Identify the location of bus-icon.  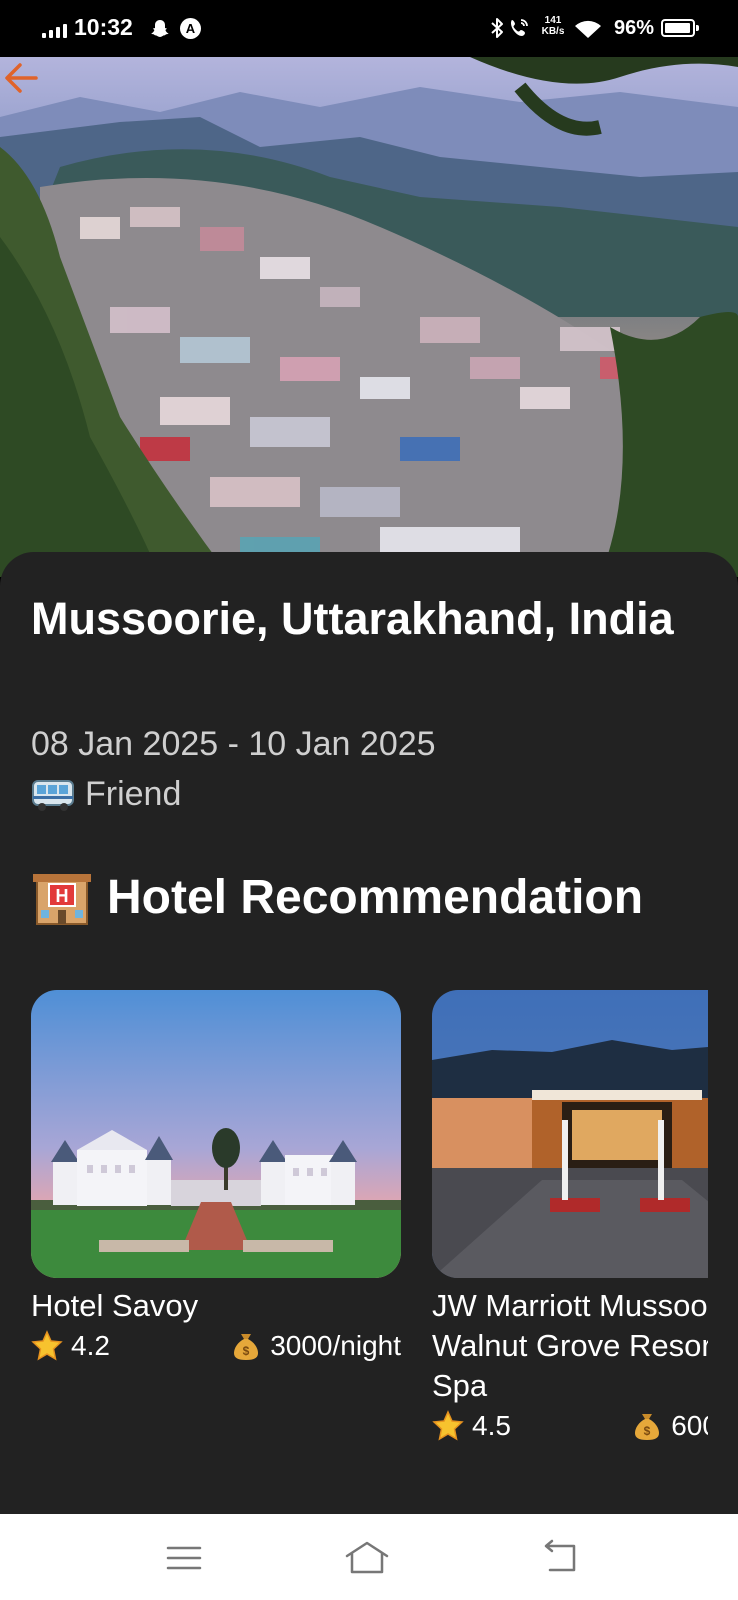
(53, 795).